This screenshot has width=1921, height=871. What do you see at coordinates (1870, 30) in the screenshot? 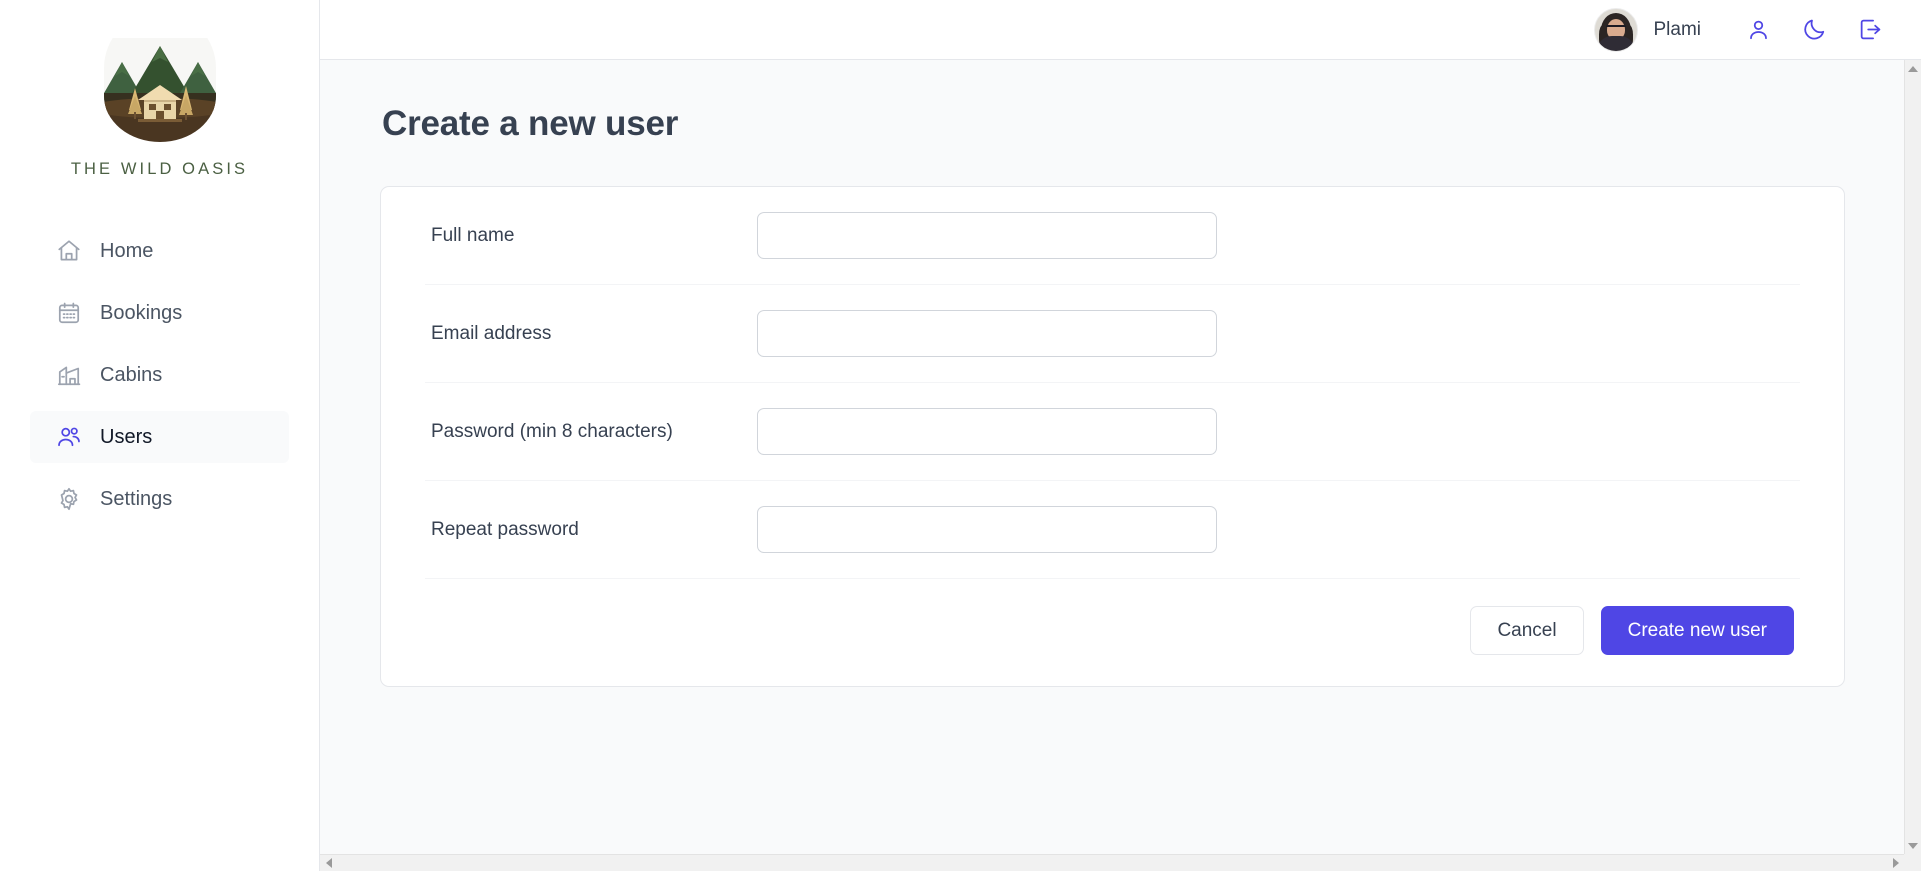
I see `logout-icon` at bounding box center [1870, 30].